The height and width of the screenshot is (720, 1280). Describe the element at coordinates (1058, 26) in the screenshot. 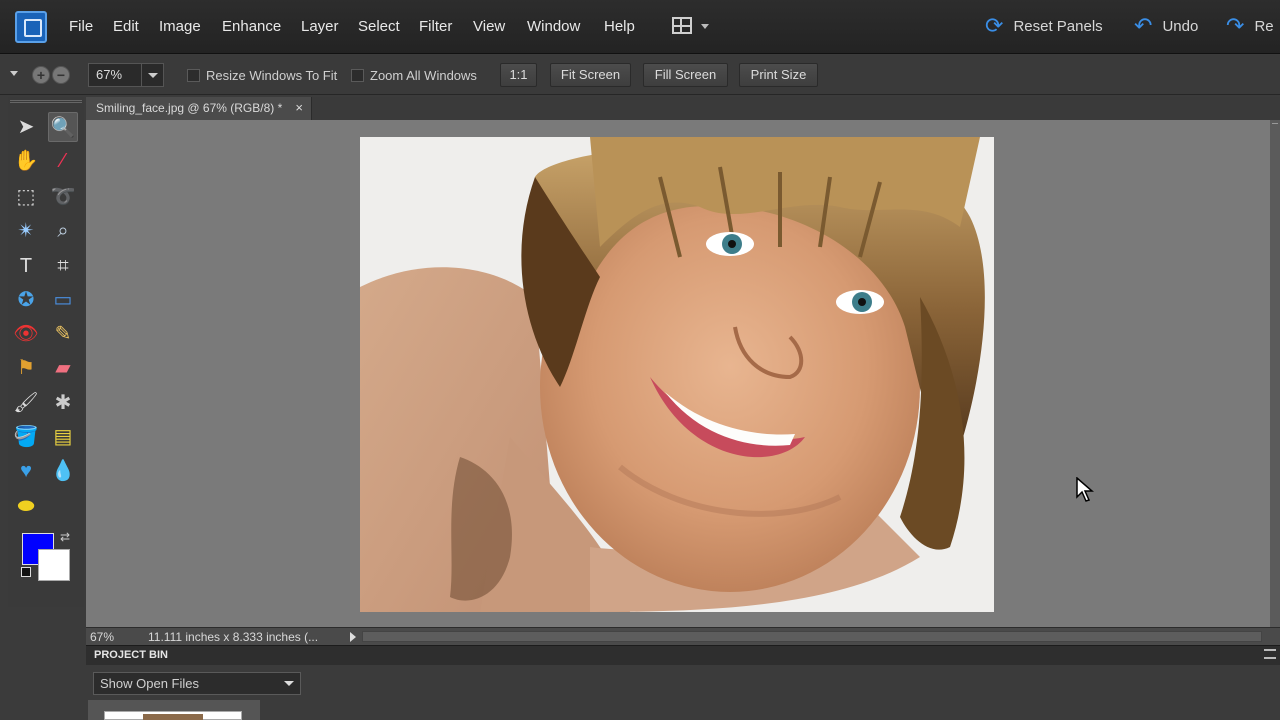

I see `reset-panels-label: Reset Panels` at that location.